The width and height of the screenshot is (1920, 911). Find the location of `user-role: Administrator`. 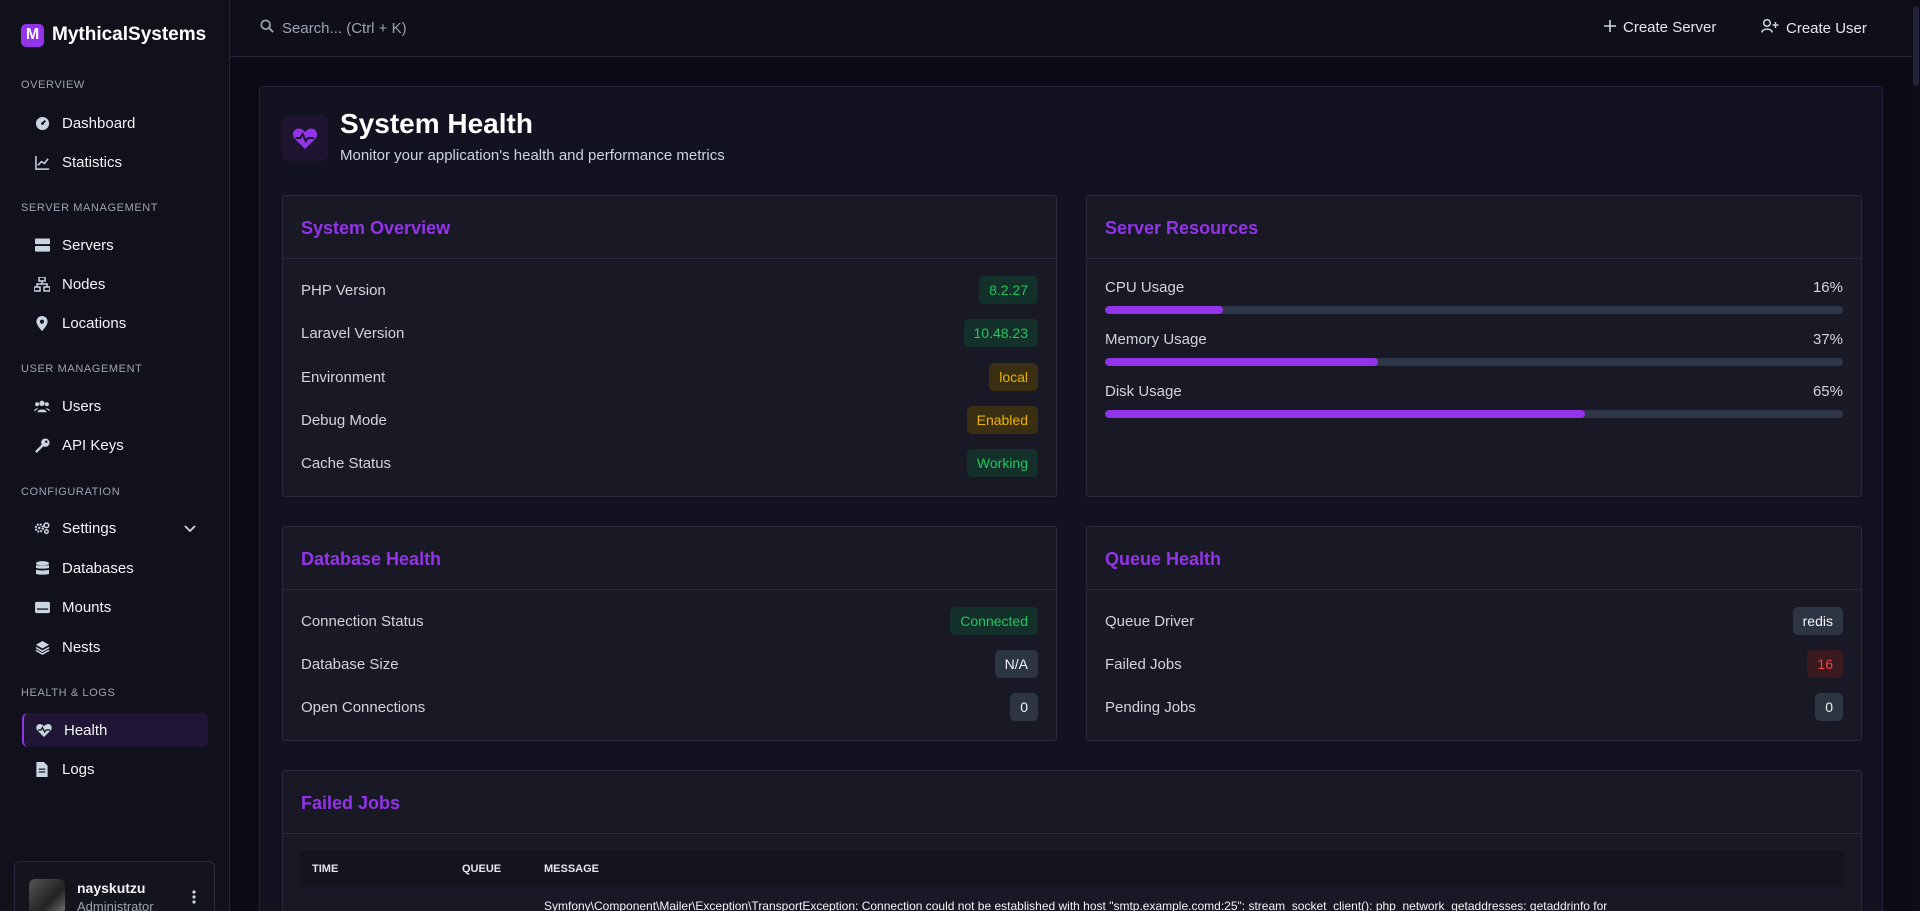

user-role: Administrator is located at coordinates (115, 905).